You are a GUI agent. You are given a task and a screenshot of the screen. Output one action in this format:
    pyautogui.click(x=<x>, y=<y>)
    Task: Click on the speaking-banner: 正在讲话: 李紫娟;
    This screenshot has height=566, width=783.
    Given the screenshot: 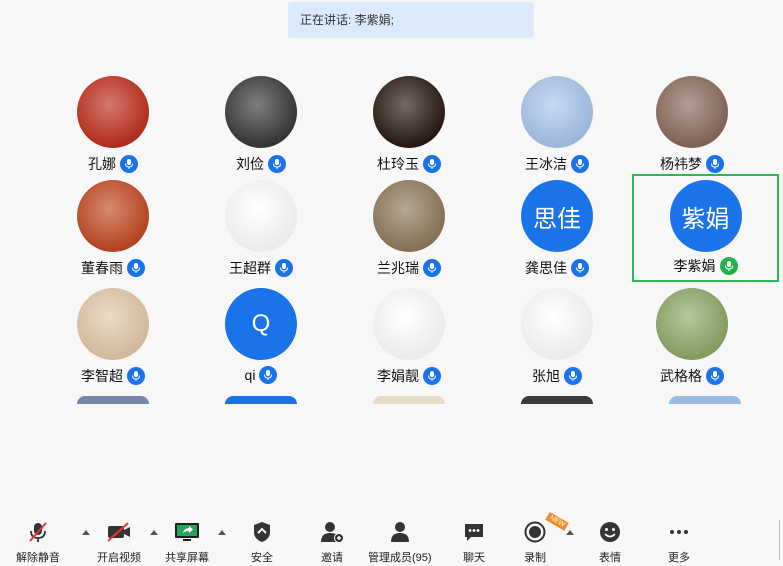 What is the action you would take?
    pyautogui.click(x=411, y=20)
    